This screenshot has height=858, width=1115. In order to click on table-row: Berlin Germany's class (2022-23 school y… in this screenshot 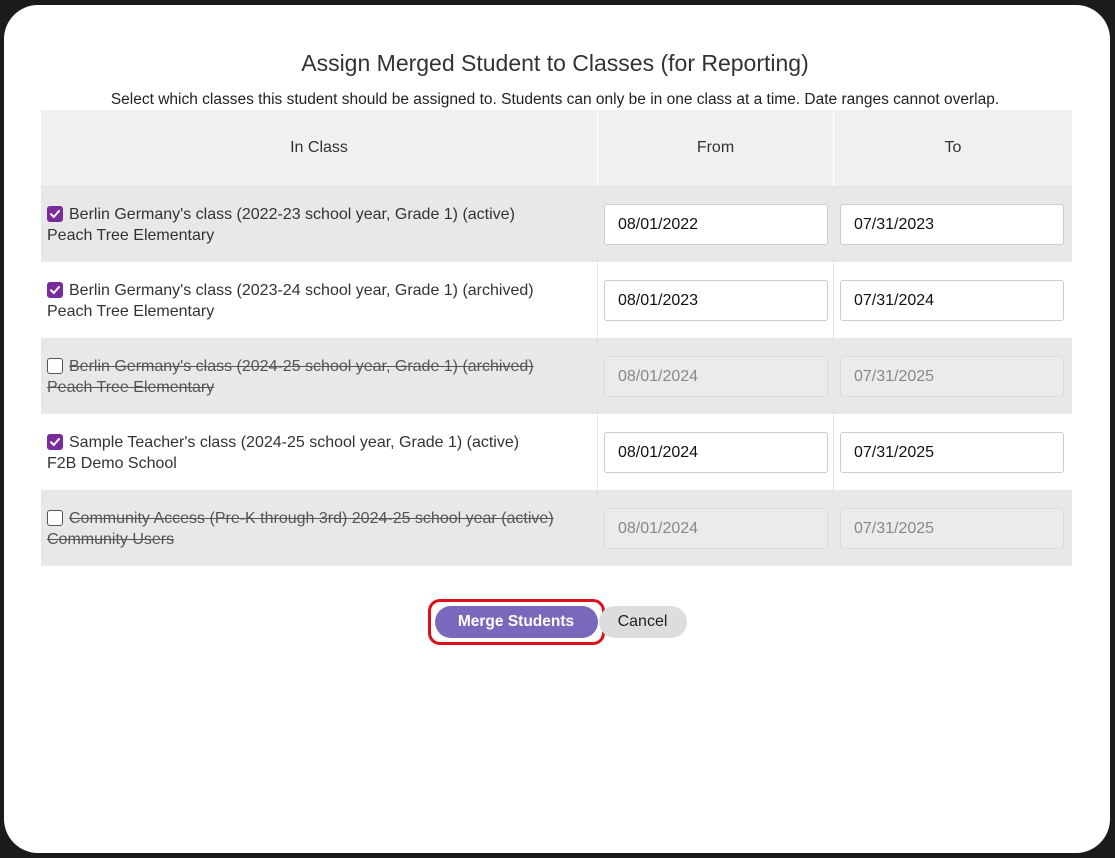, I will do `click(556, 225)`.